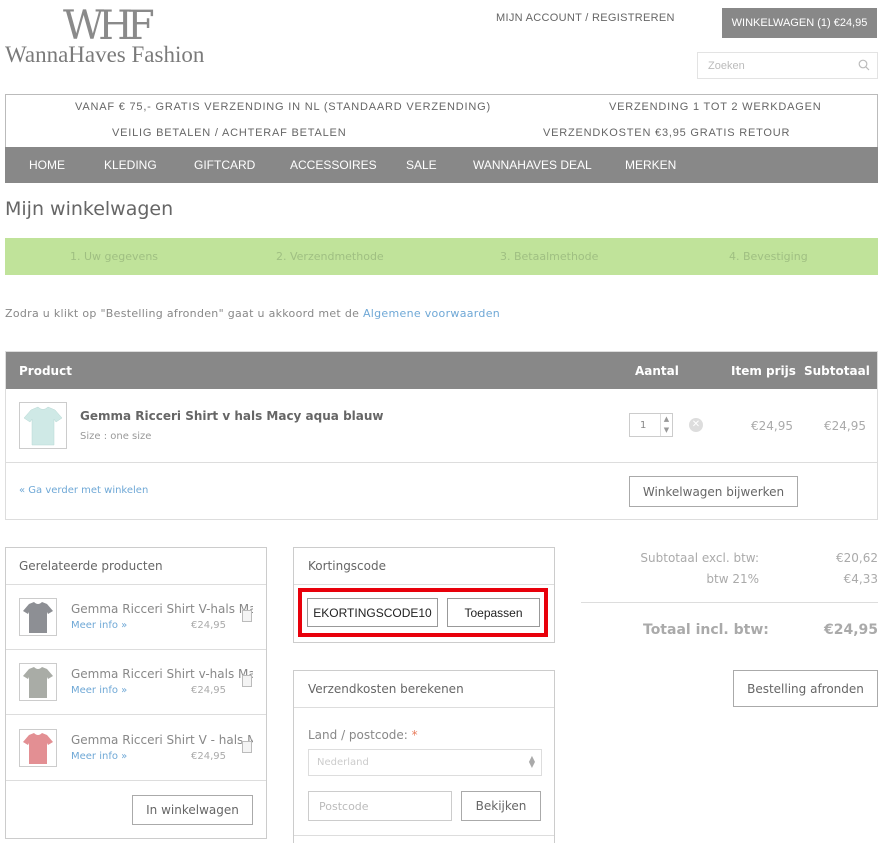 Image resolution: width=883 pixels, height=843 pixels. I want to click on header-product: Product, so click(45, 371).